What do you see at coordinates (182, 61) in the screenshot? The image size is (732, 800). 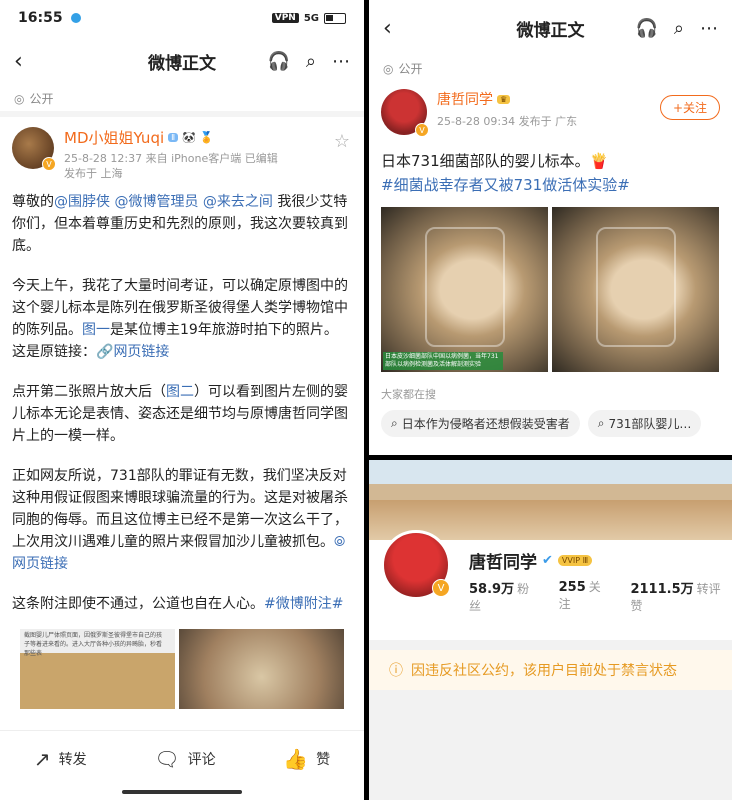 I see `nav-bar: ‹ 微博正文 🎧 ⌕ ⋯` at bounding box center [182, 61].